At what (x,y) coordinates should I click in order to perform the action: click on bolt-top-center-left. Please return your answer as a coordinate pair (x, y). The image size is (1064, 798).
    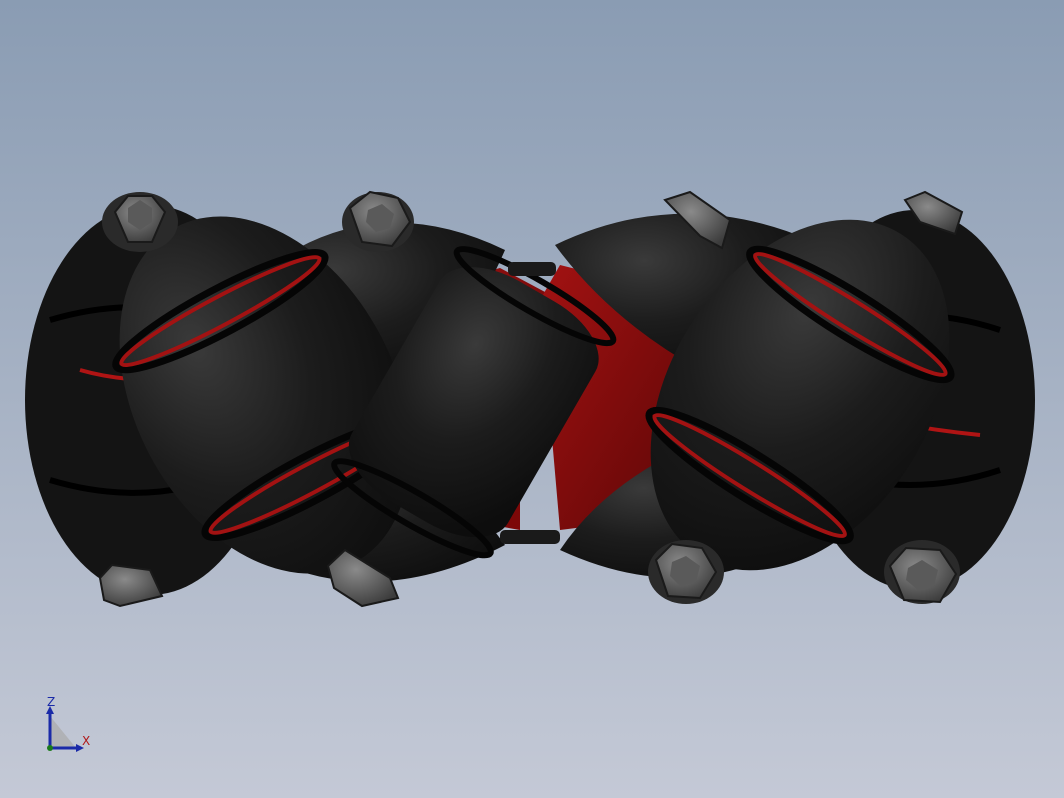
    Looking at the image, I should click on (378, 221).